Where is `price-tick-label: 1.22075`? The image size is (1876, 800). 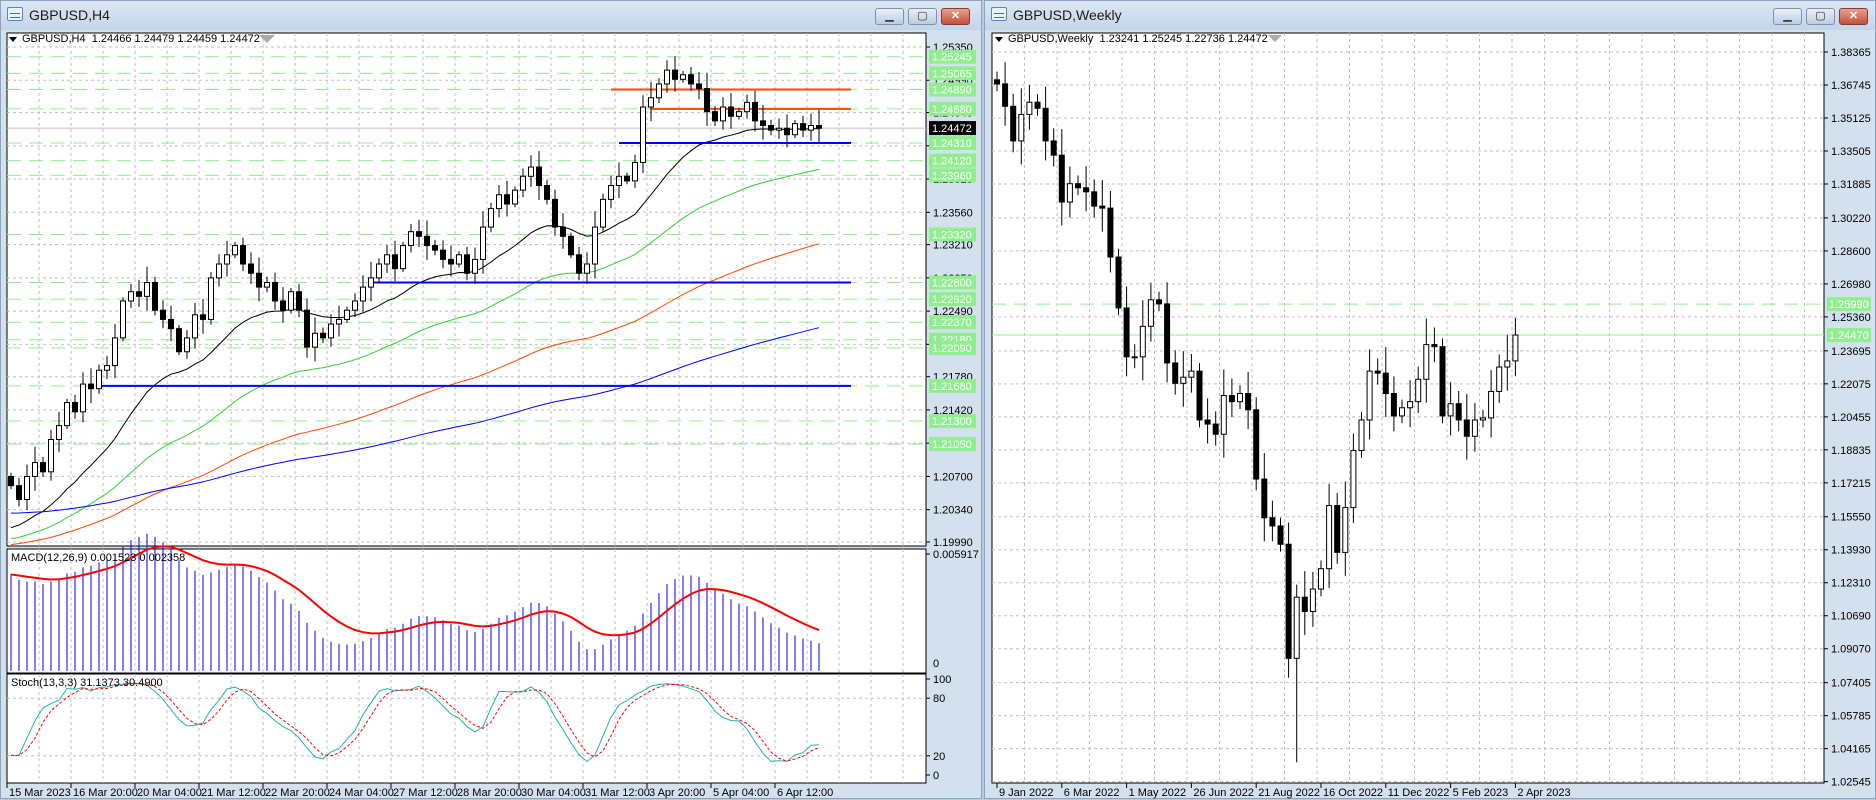 price-tick-label: 1.22075 is located at coordinates (1851, 385).